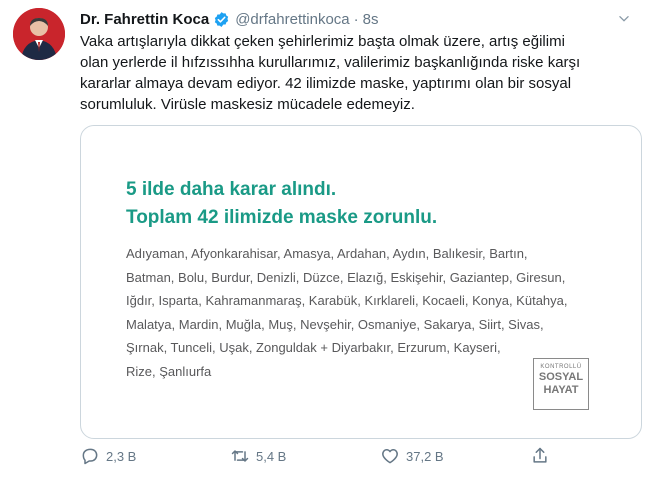  I want to click on retweet-button: 5,4 B, so click(258, 456).